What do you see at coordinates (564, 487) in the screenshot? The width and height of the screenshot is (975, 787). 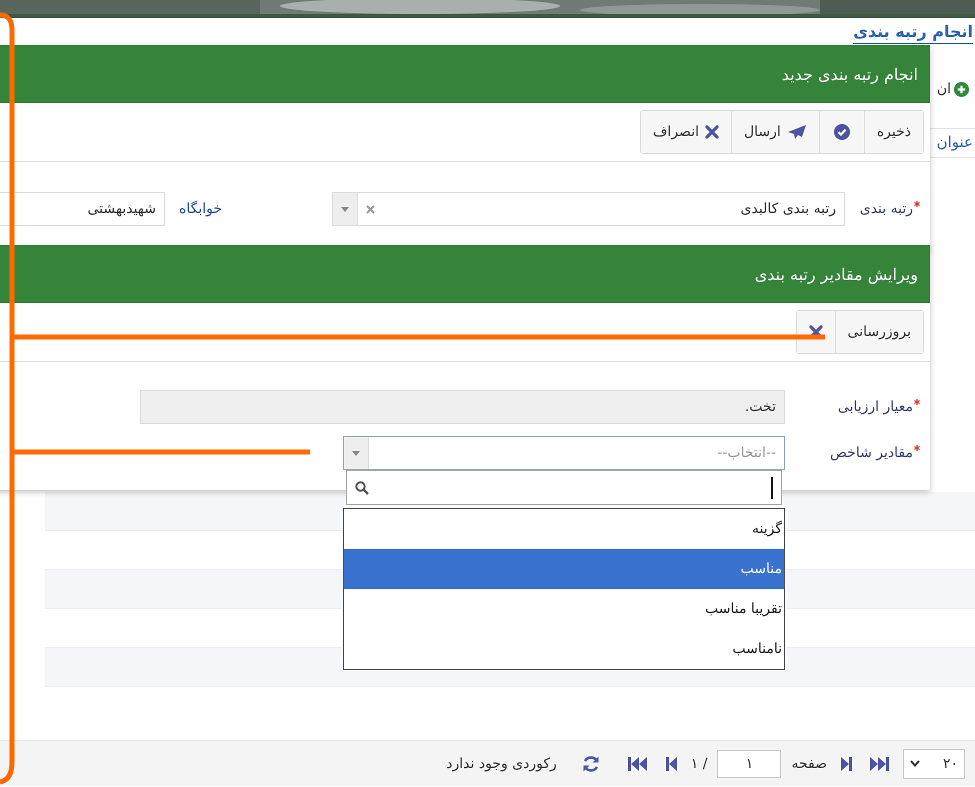 I see `search-field` at bounding box center [564, 487].